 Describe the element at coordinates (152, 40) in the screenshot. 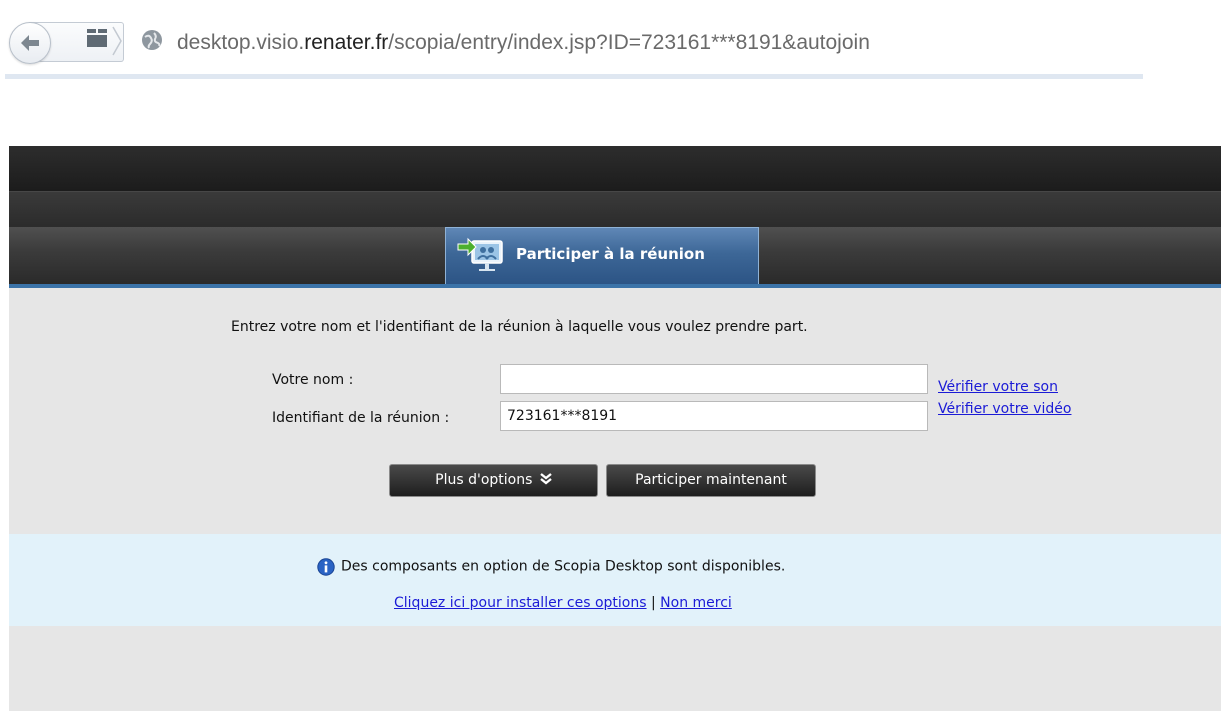

I see `globe-icon` at that location.